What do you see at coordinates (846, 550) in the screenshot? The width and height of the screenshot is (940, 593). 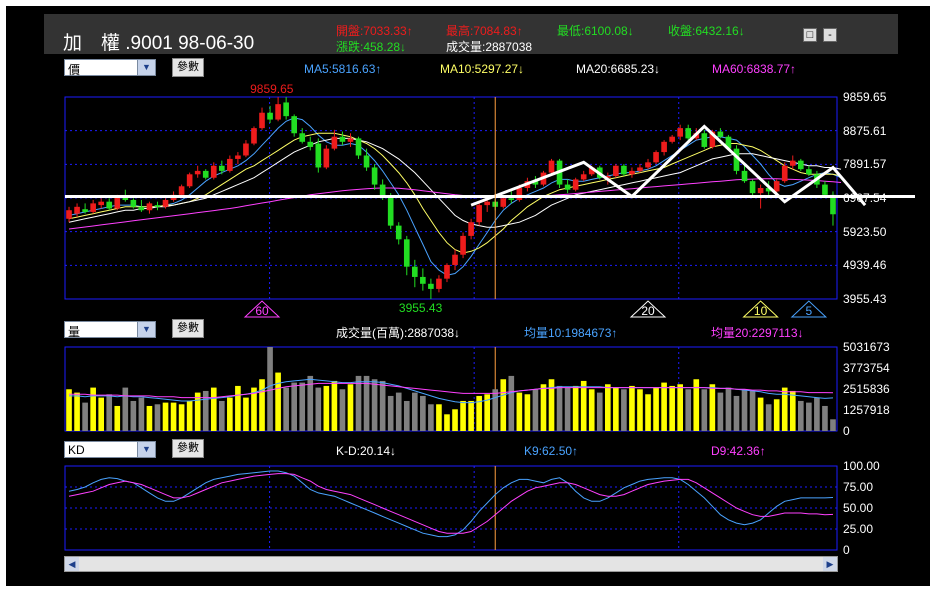 I see `axis-tick-label: 0` at bounding box center [846, 550].